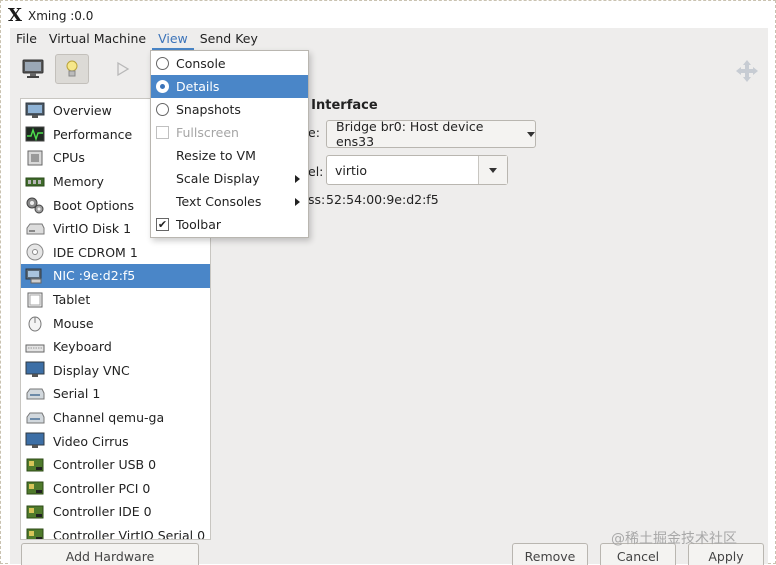 The height and width of the screenshot is (565, 776). I want to click on sidebar-item-controller-usb: Controller USB 0, so click(115, 465).